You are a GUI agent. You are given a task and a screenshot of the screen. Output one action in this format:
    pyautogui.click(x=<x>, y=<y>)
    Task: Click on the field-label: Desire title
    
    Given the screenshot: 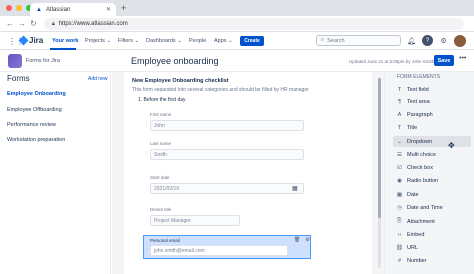 What is the action you would take?
    pyautogui.click(x=161, y=209)
    